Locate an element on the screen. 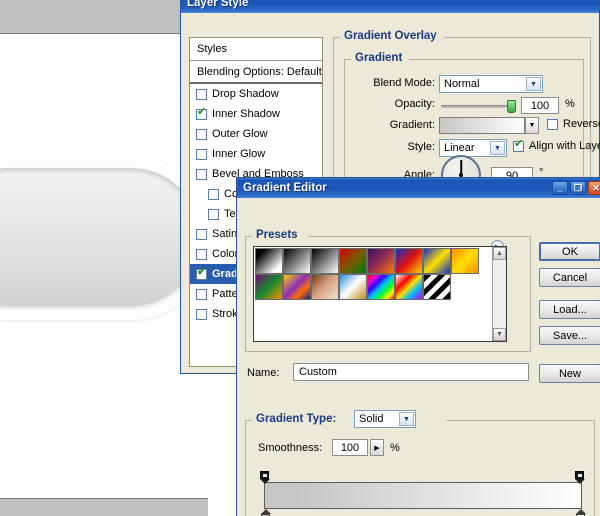  effect-label: Outer Glow is located at coordinates (240, 134).